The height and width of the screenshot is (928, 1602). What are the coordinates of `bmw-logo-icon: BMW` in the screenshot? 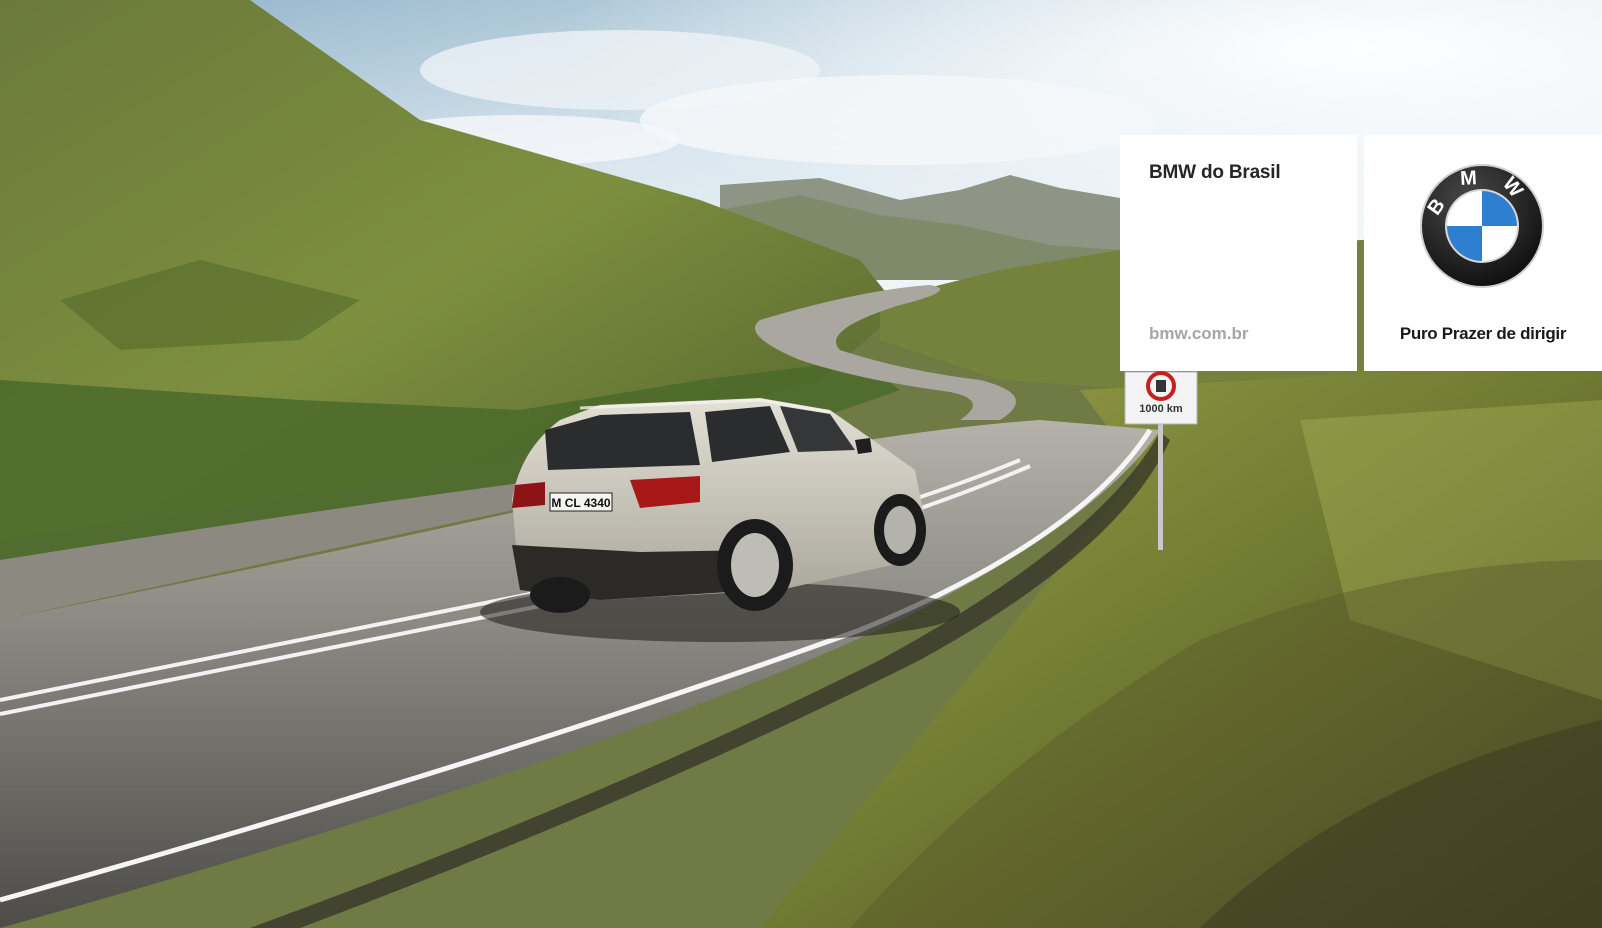 It's located at (1482, 226).